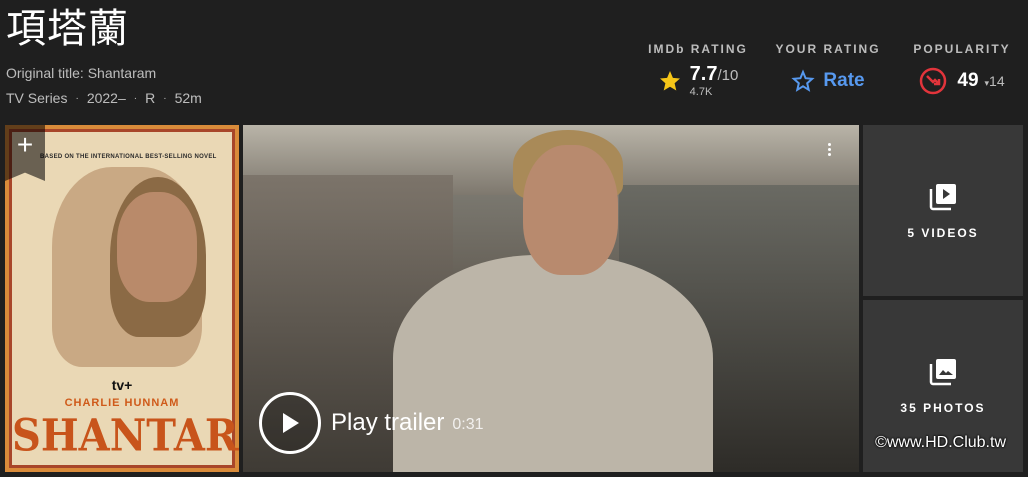 This screenshot has height=477, width=1028. Describe the element at coordinates (36, 98) in the screenshot. I see `meta-type: TV Series` at that location.